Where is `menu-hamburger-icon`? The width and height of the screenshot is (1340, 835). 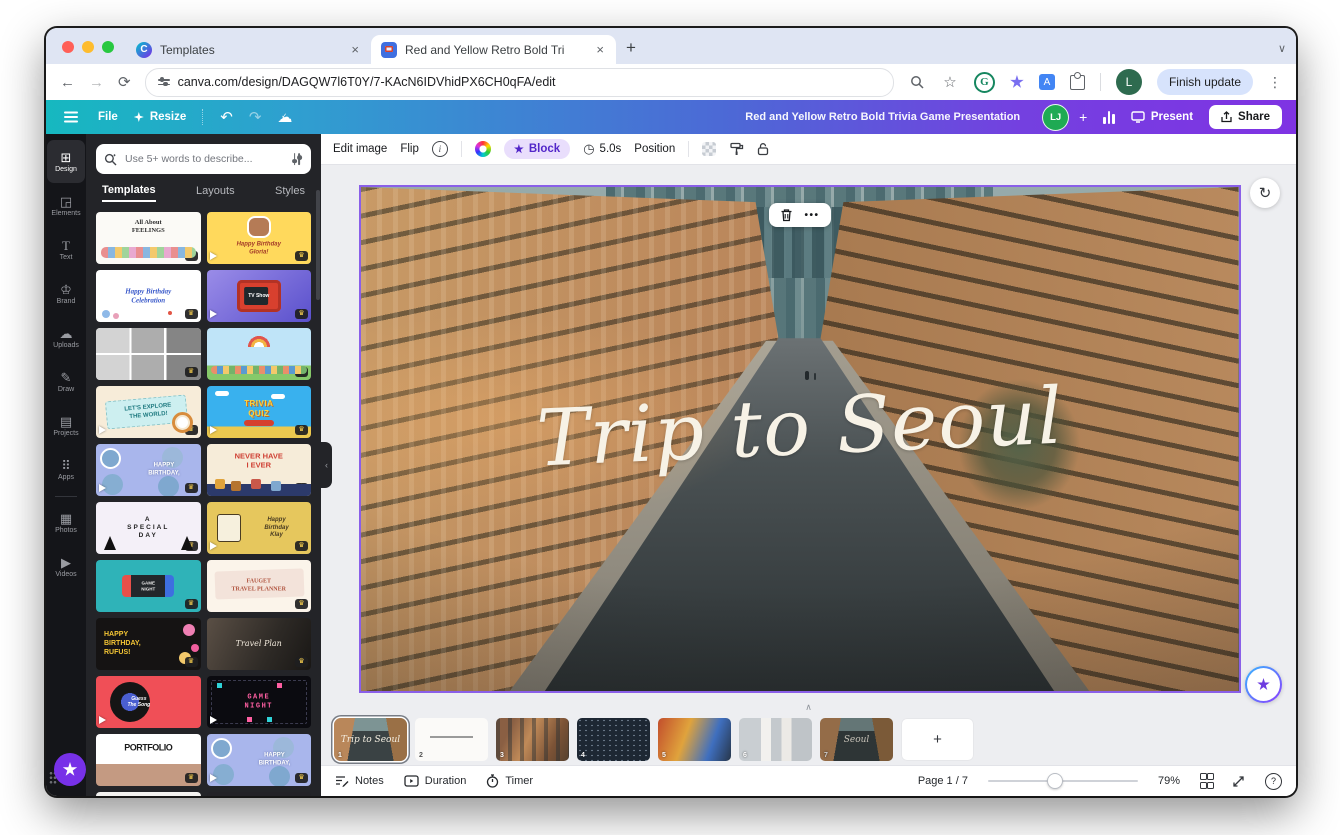
menu-hamburger-icon is located at coordinates (71, 117).